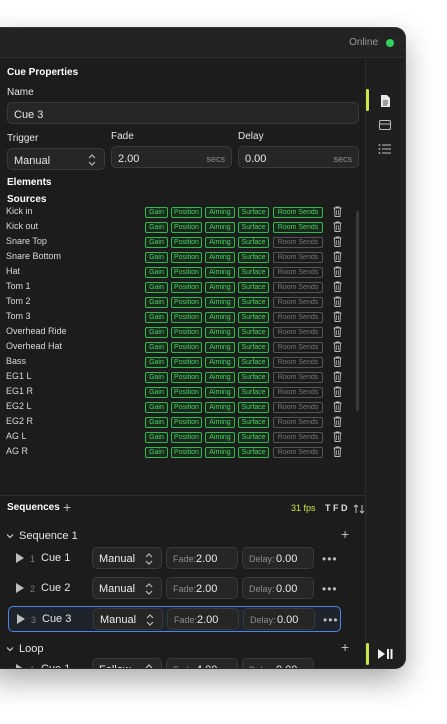 This screenshot has height=724, width=447. What do you see at coordinates (385, 149) in the screenshot?
I see `list-icon` at bounding box center [385, 149].